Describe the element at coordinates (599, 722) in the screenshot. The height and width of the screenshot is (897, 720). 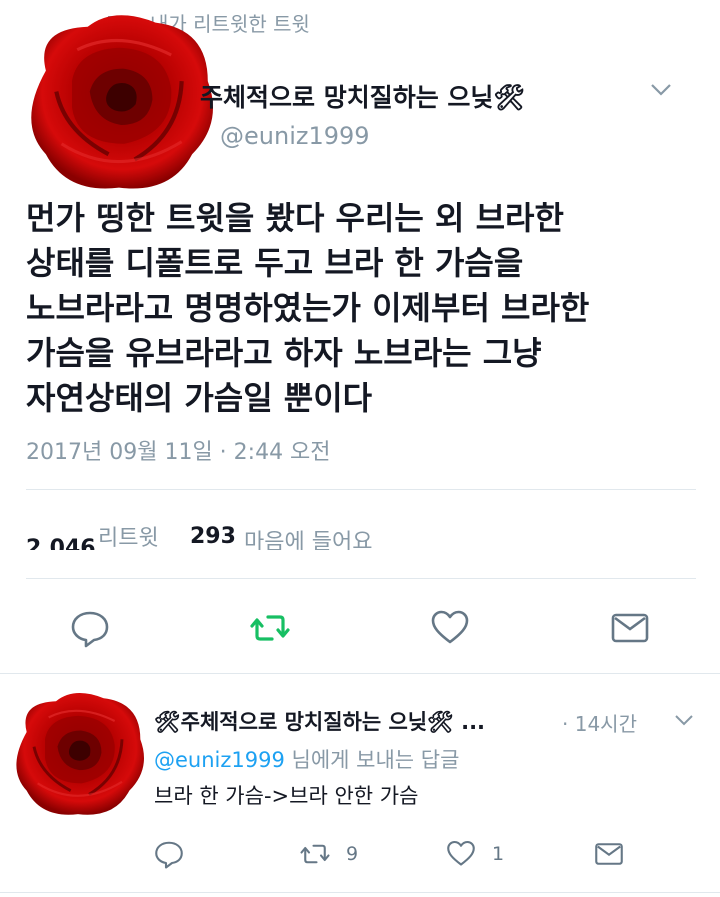
I see `reply-timestamp: · 14시간` at that location.